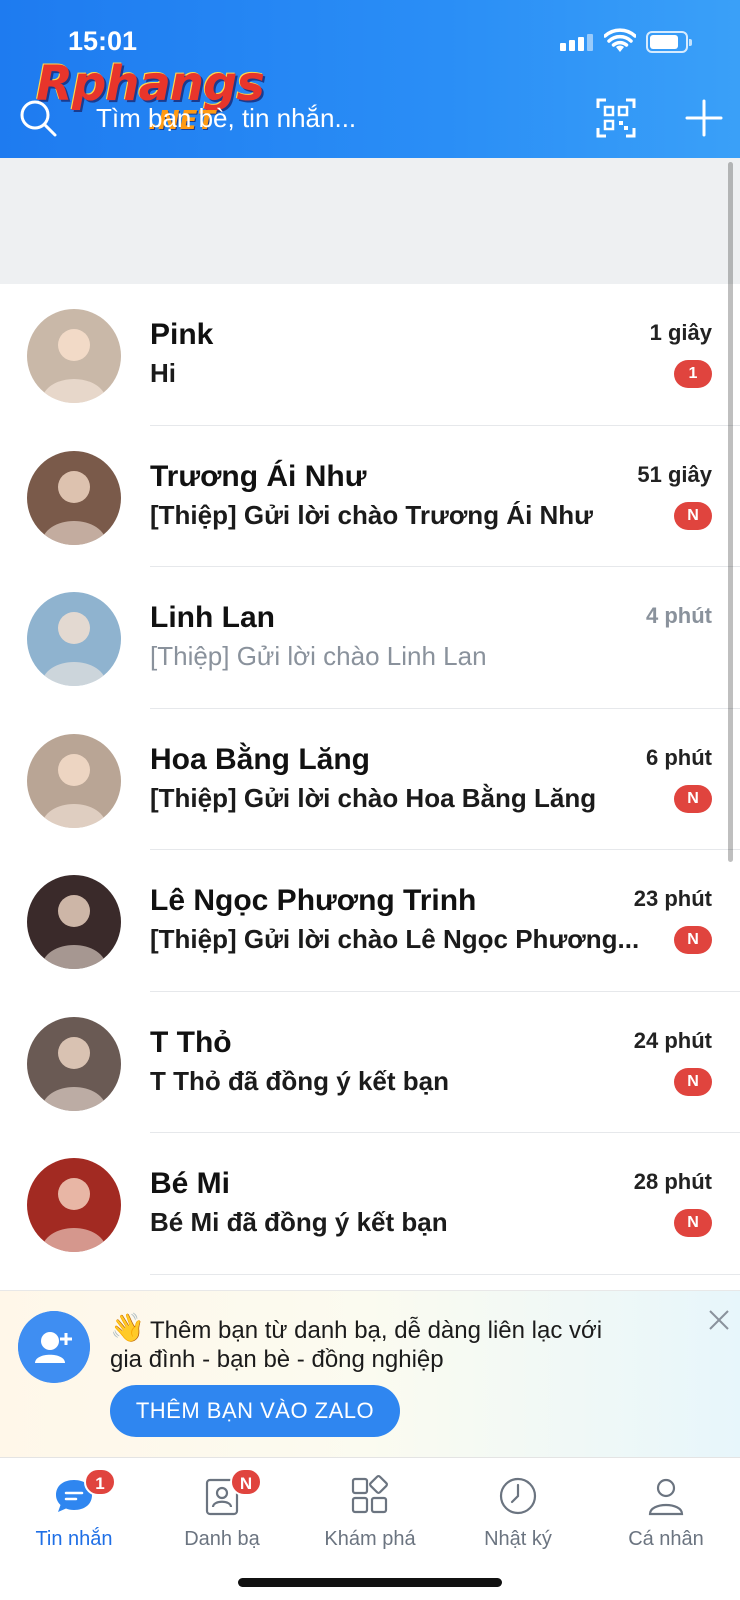 The image size is (740, 1600). Describe the element at coordinates (518, 1539) in the screenshot. I see `tab-label-timeline: Nhật ký` at that location.